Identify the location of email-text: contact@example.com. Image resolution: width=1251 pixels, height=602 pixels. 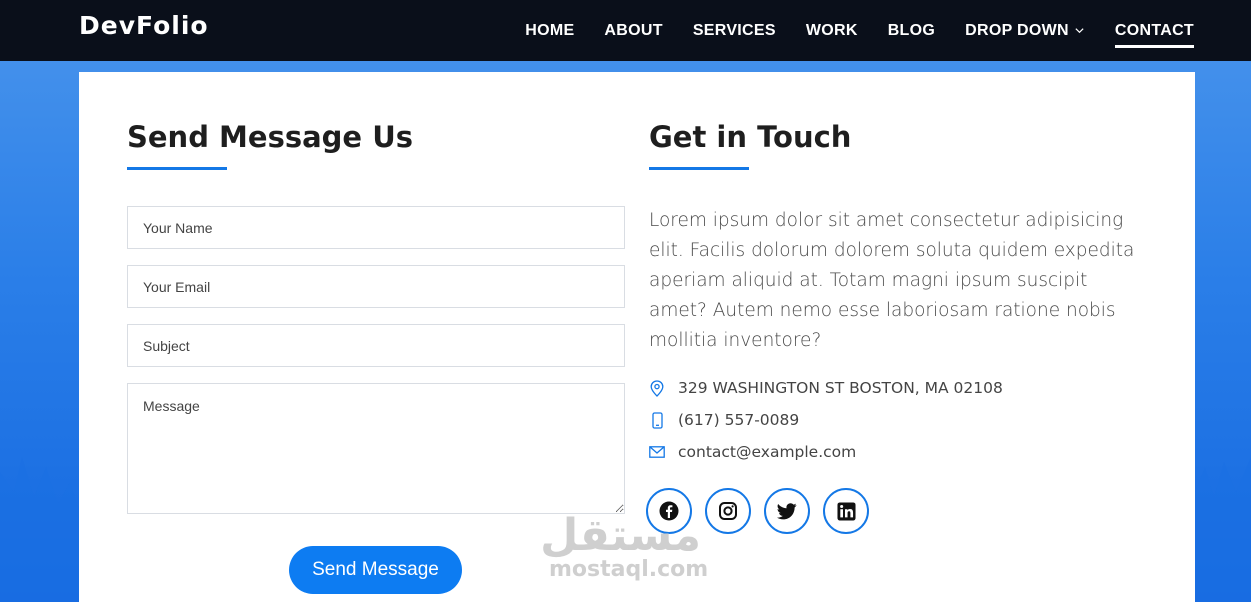
(767, 452).